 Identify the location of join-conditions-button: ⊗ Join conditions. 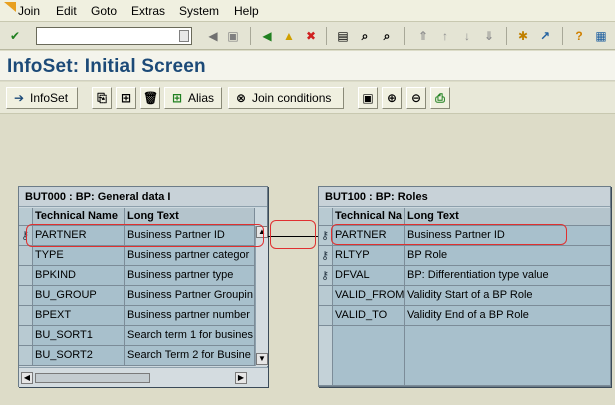
(286, 98).